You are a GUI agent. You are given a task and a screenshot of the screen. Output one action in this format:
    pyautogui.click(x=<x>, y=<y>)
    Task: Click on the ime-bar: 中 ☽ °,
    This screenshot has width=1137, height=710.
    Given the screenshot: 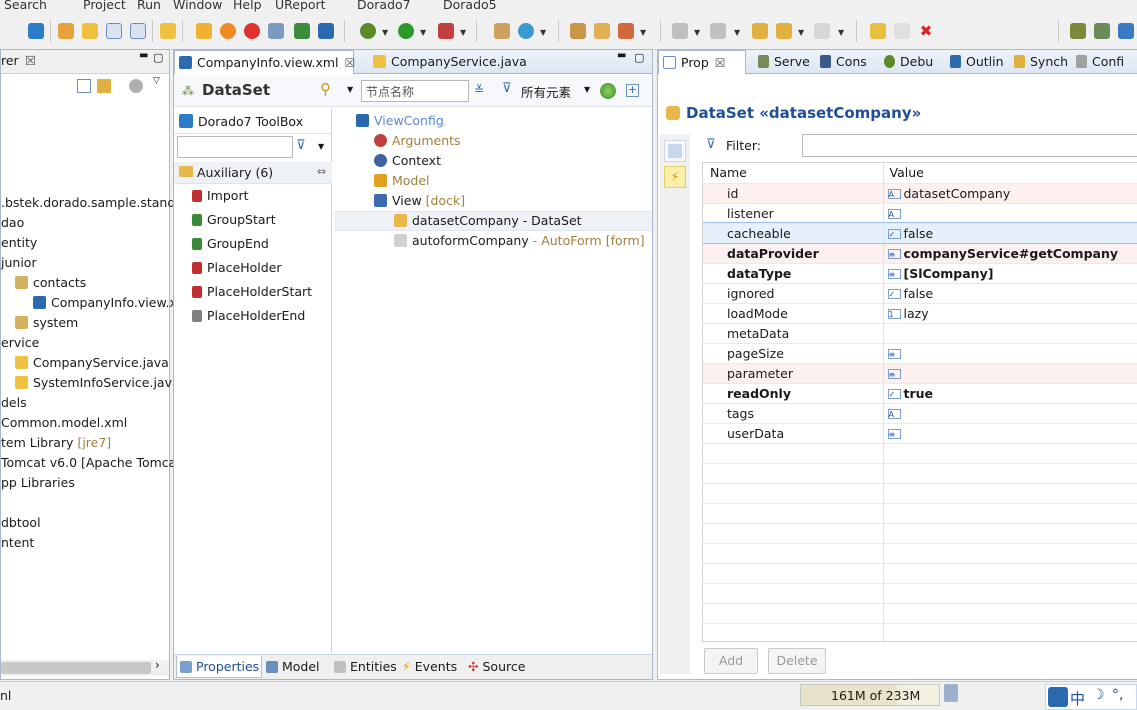 What is the action you would take?
    pyautogui.click(x=1091, y=697)
    